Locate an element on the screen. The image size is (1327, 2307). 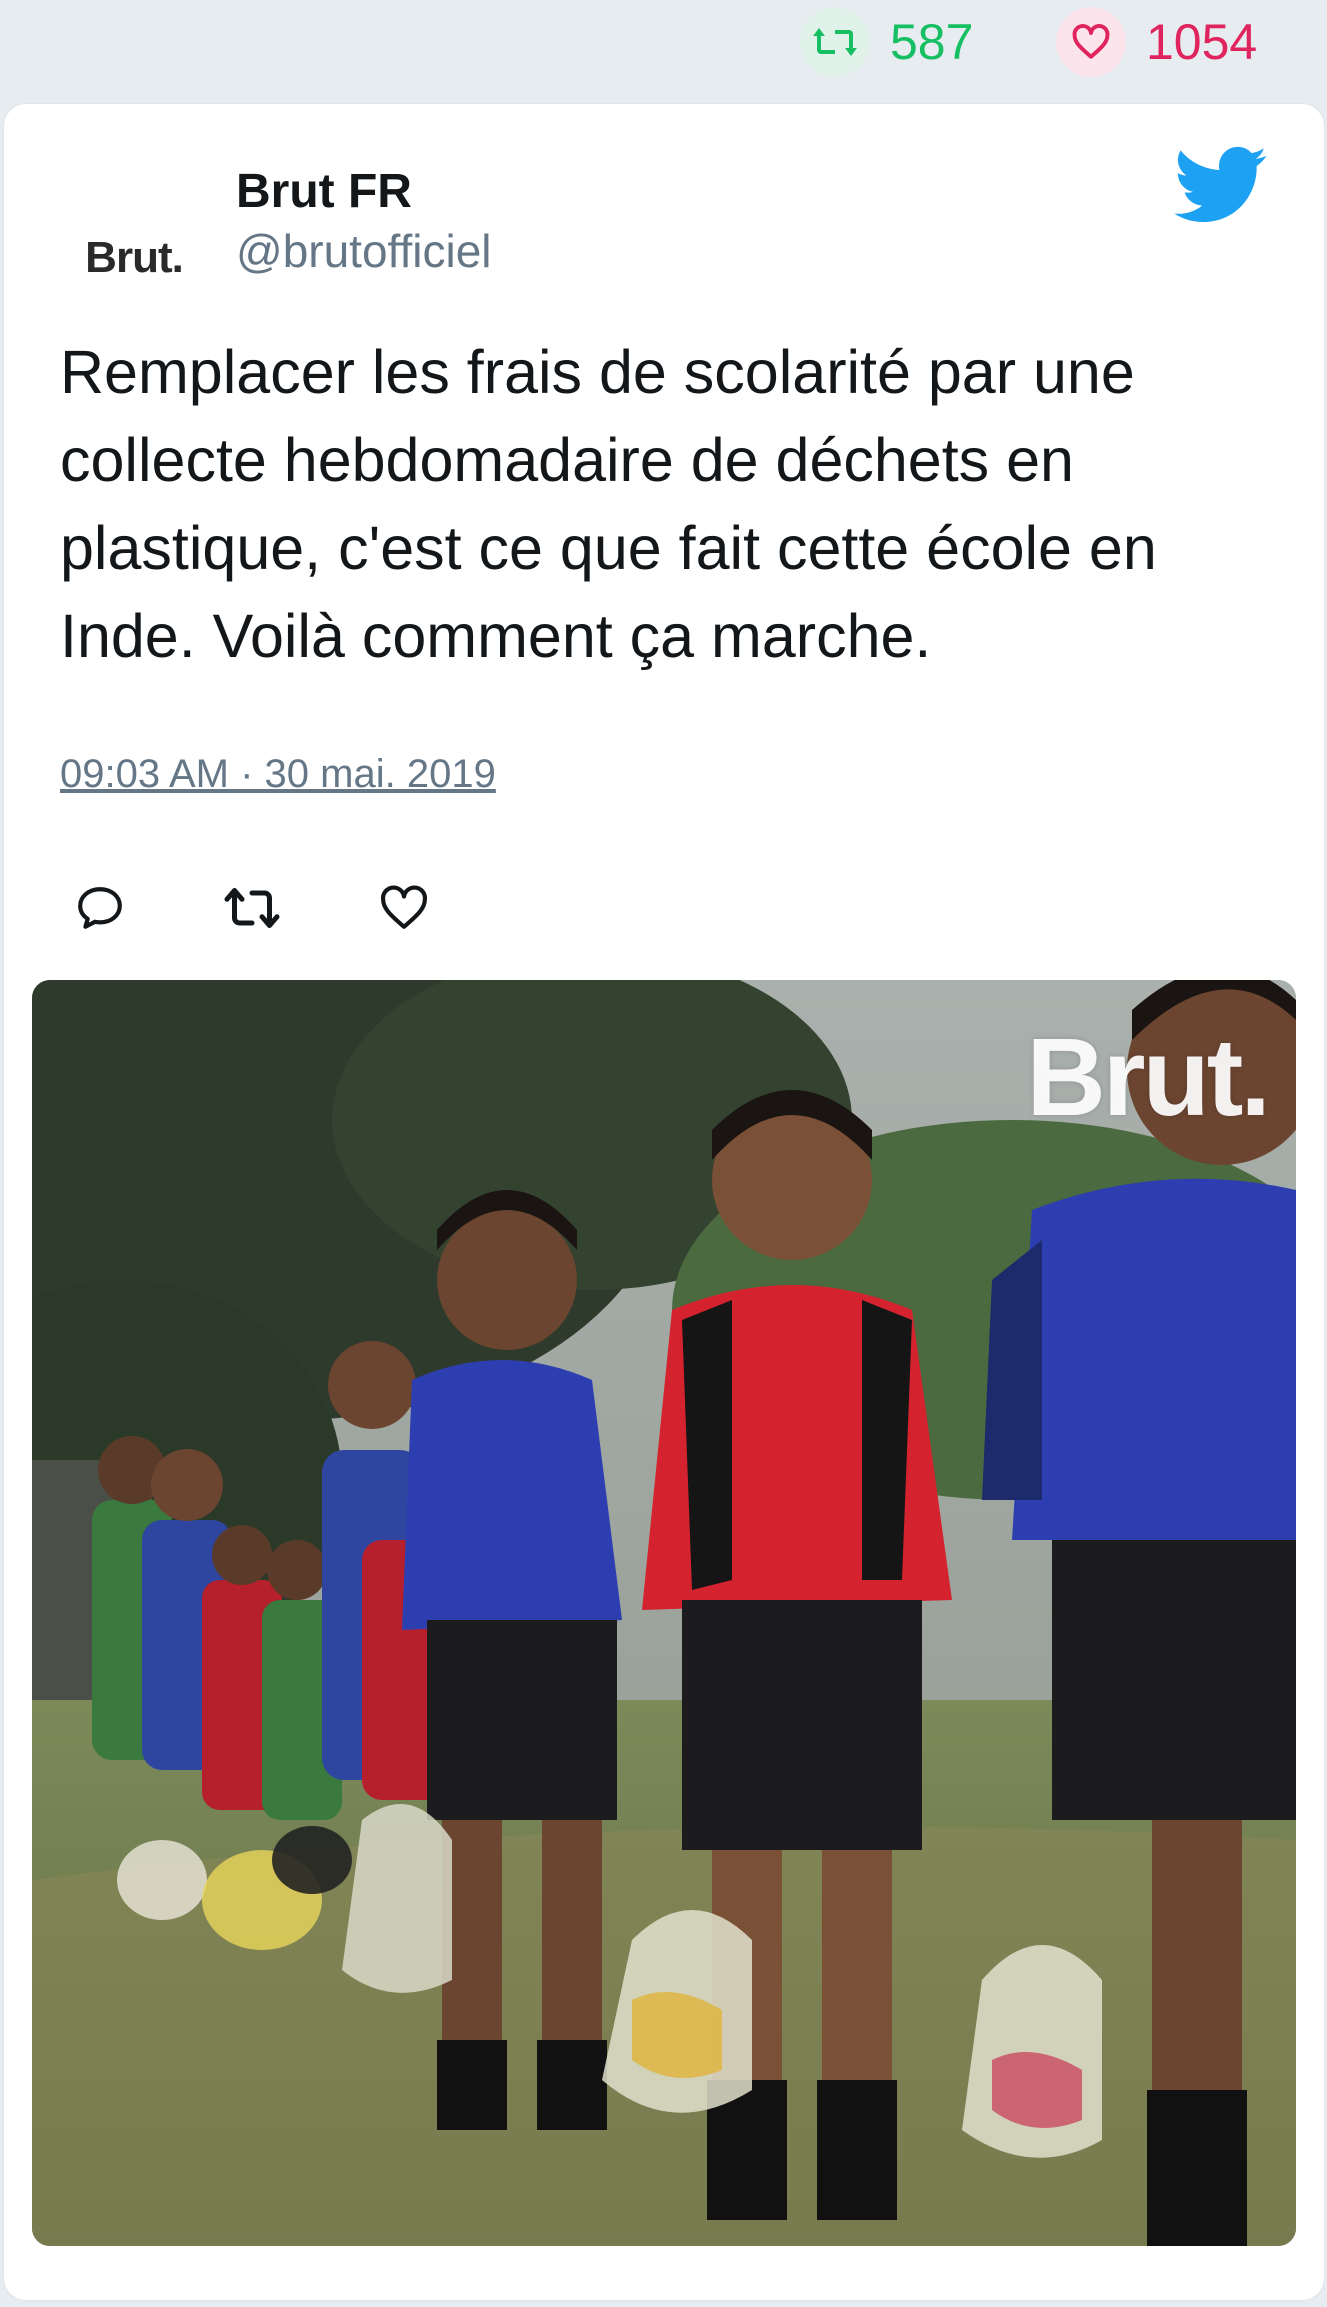
reply-icon is located at coordinates (100, 908).